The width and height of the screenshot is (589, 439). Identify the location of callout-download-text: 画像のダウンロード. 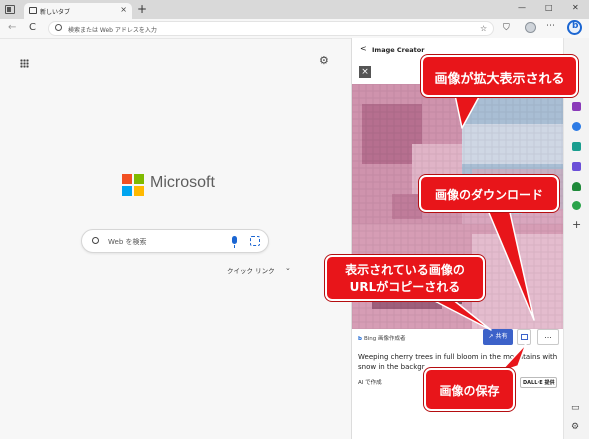
(488, 195).